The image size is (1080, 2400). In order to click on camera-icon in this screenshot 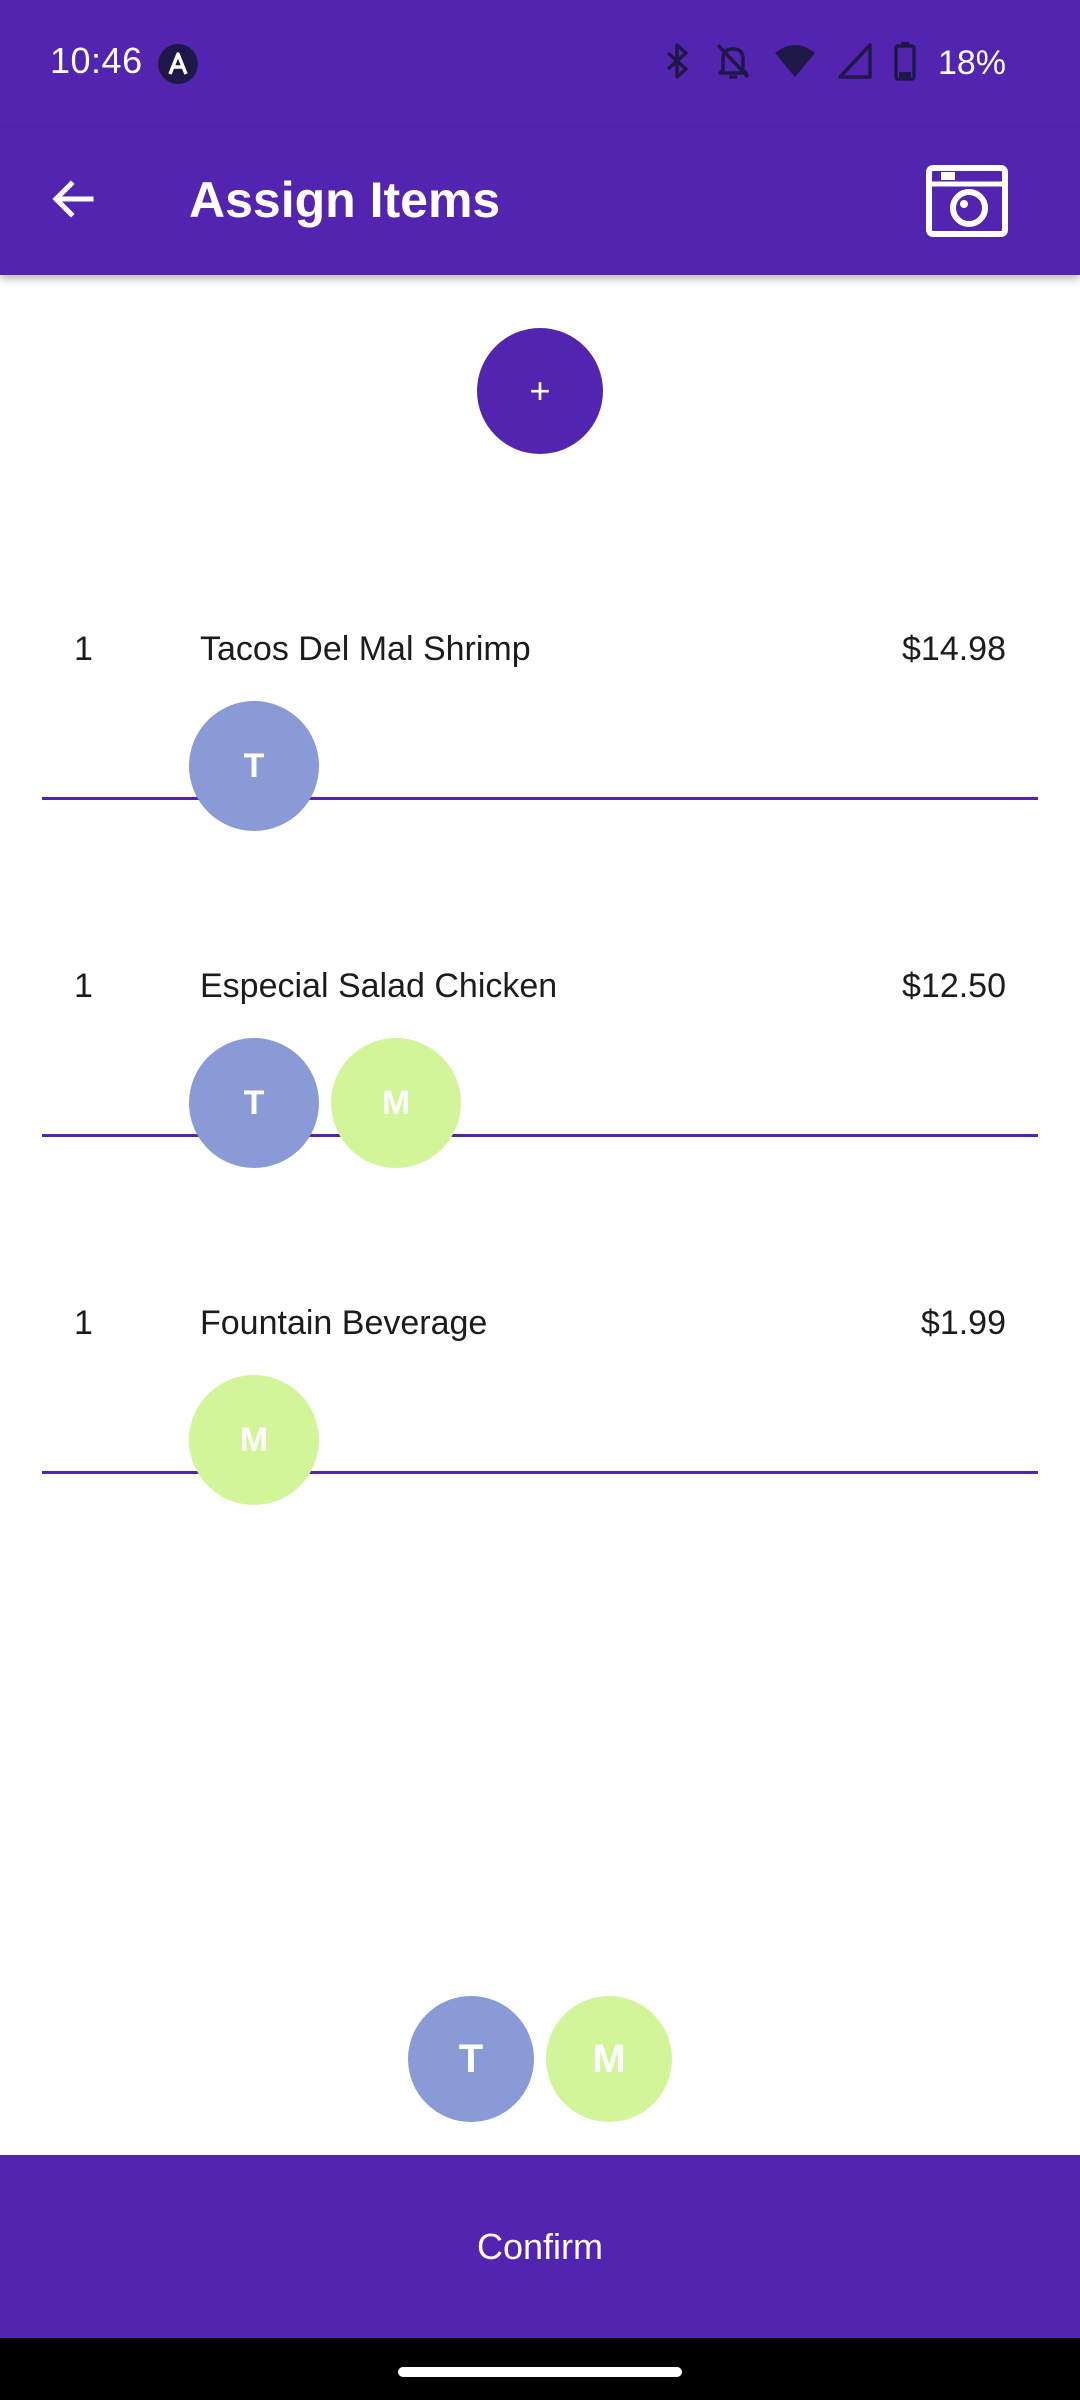, I will do `click(967, 203)`.